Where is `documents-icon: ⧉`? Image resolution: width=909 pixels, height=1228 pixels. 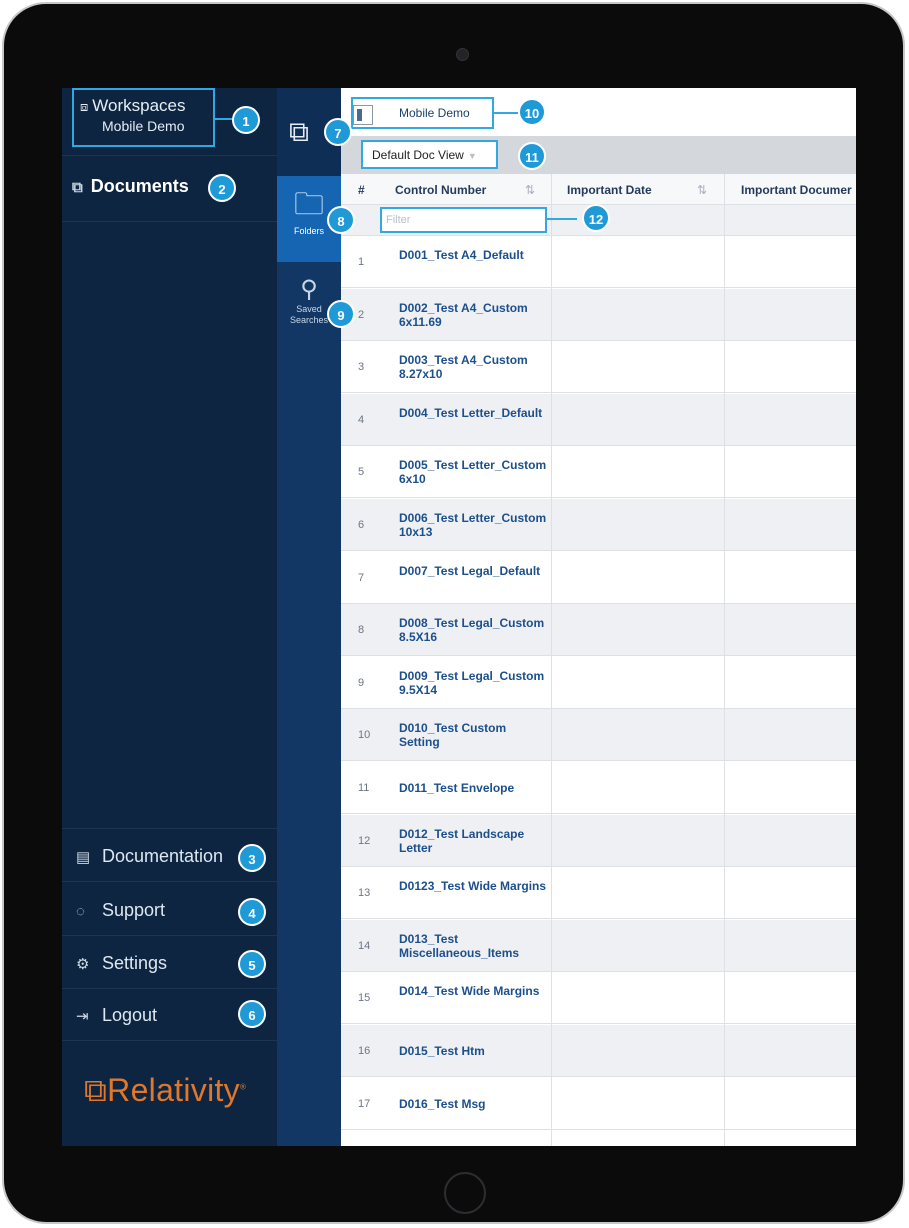 documents-icon: ⧉ is located at coordinates (77, 187).